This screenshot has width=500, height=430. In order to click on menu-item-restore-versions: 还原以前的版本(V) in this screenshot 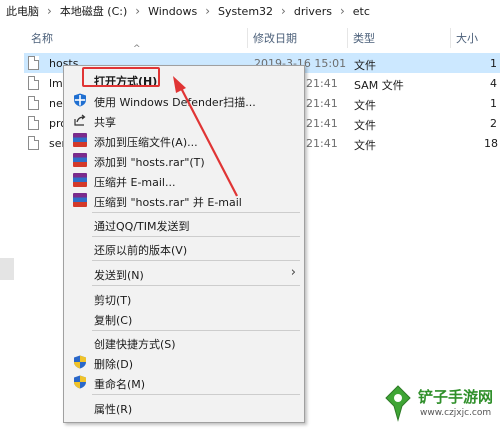, I will do `click(184, 248)`.